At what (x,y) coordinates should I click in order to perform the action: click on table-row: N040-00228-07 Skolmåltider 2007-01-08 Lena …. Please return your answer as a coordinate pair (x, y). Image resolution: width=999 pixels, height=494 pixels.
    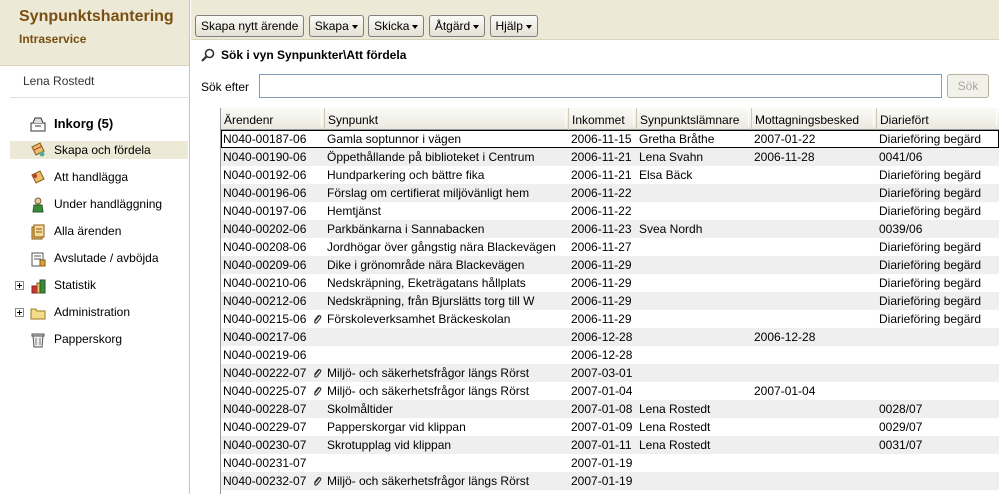
    Looking at the image, I should click on (610, 409).